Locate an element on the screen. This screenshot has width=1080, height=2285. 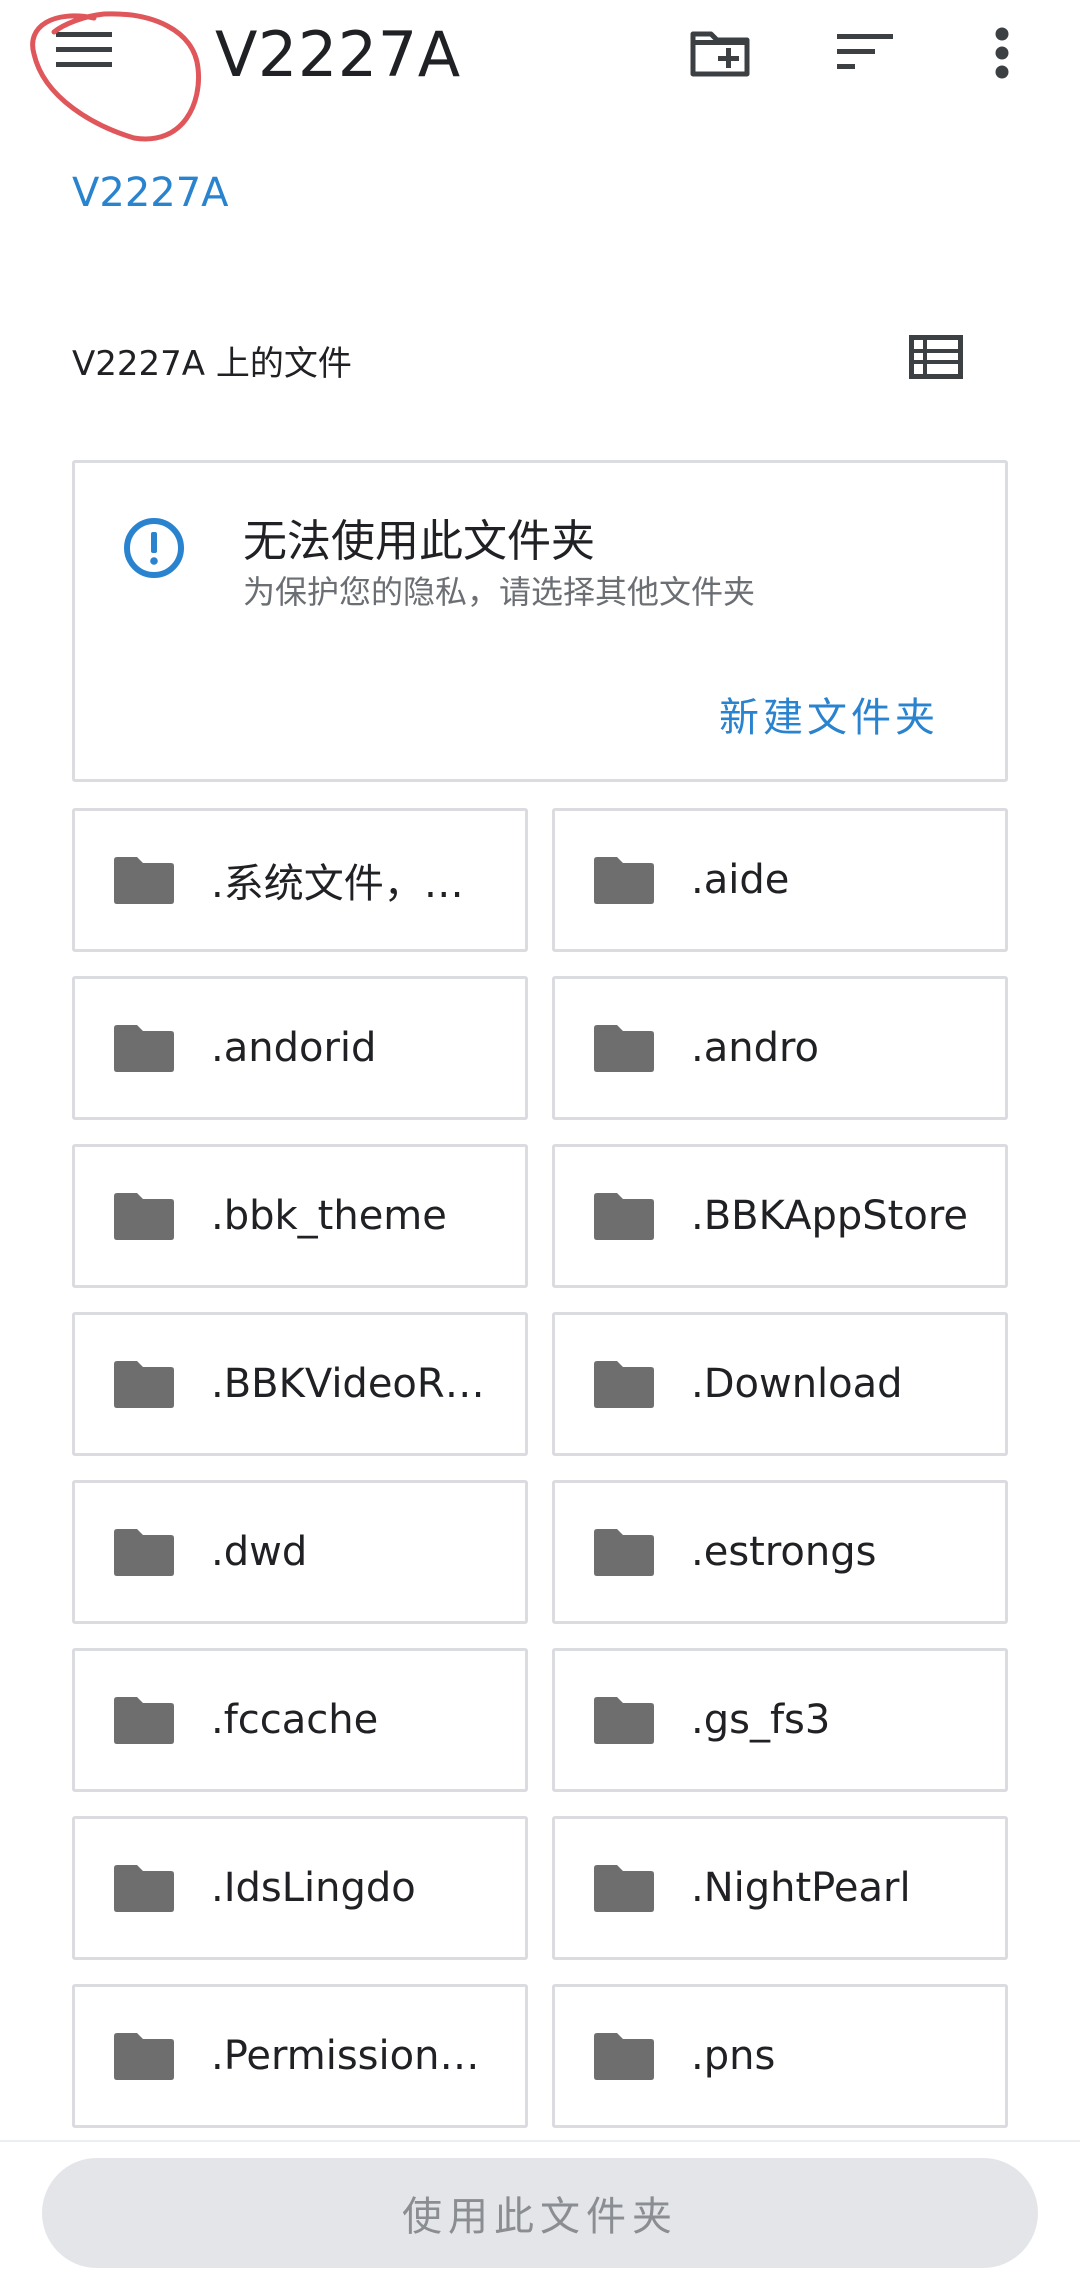
folder-item: .aide is located at coordinates (780, 880).